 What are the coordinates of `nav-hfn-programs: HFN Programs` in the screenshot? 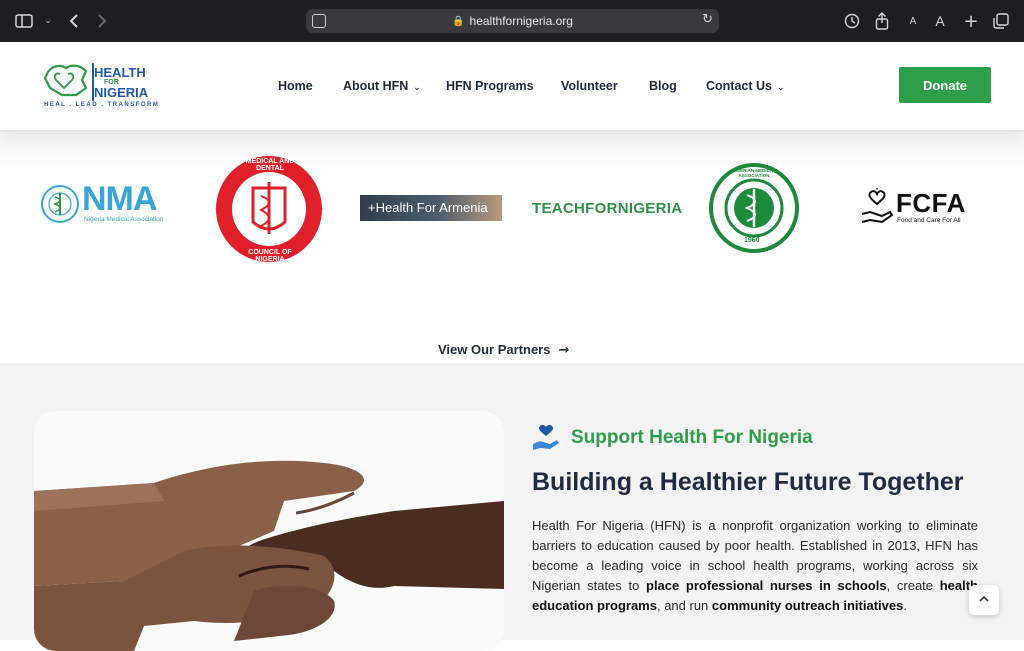 It's located at (490, 86).